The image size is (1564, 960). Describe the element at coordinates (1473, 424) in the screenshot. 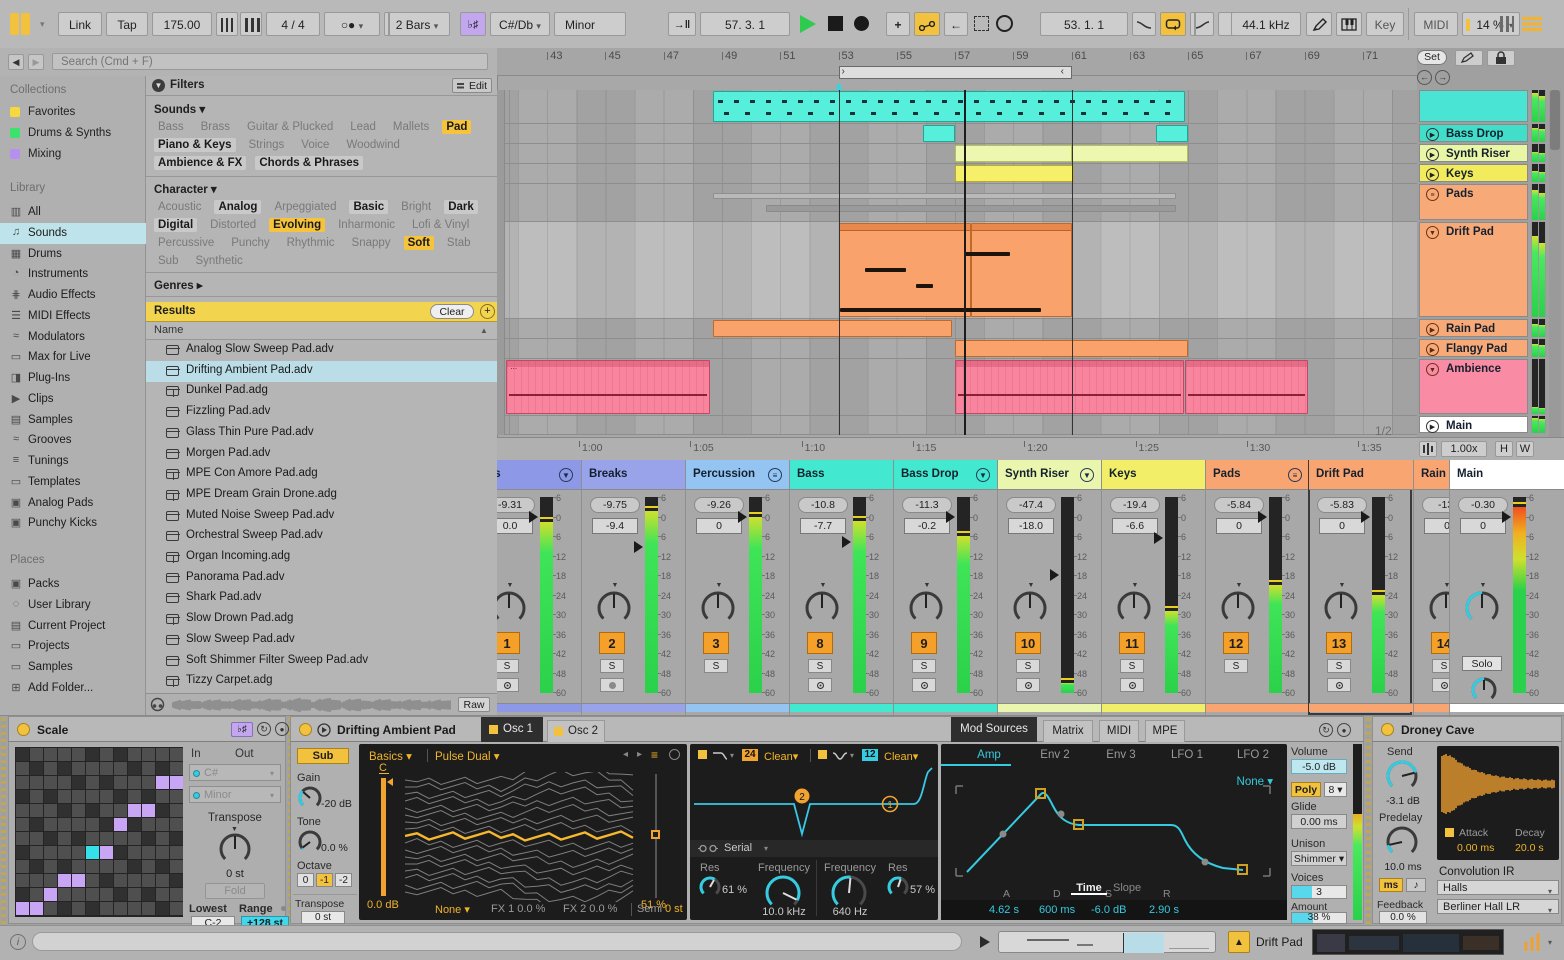

I see `track-header-main: ▶ Main` at that location.